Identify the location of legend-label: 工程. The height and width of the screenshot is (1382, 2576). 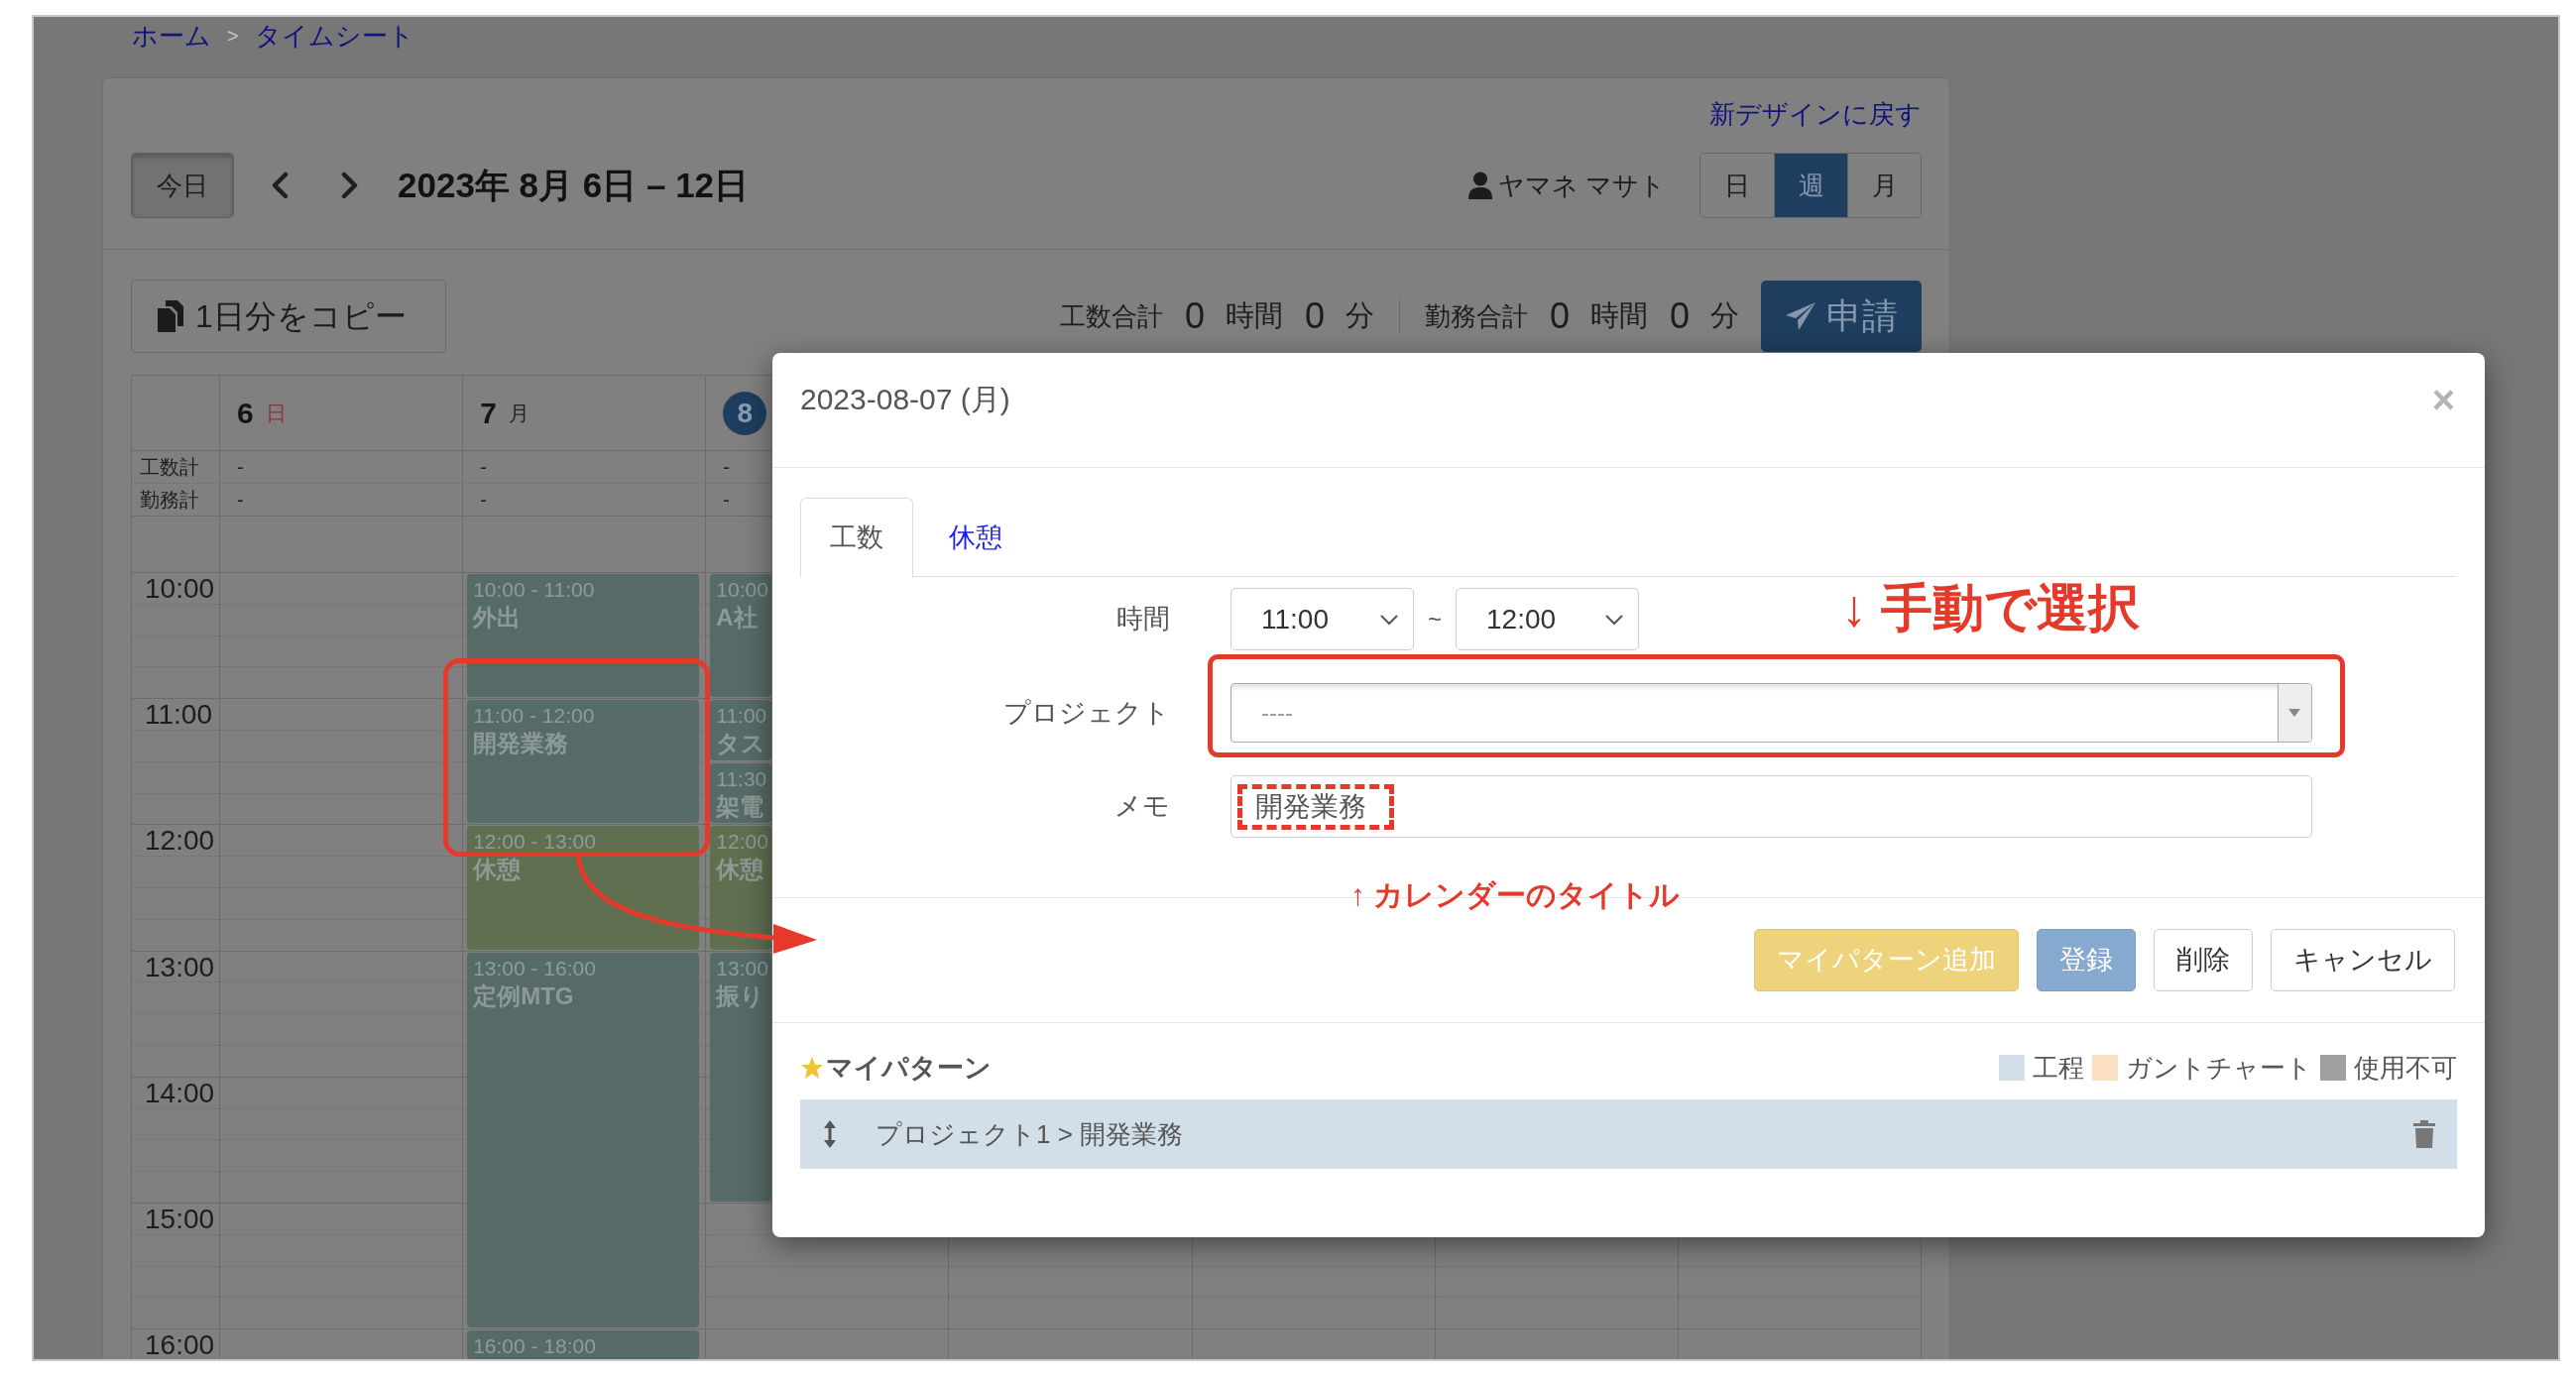
(2058, 1068).